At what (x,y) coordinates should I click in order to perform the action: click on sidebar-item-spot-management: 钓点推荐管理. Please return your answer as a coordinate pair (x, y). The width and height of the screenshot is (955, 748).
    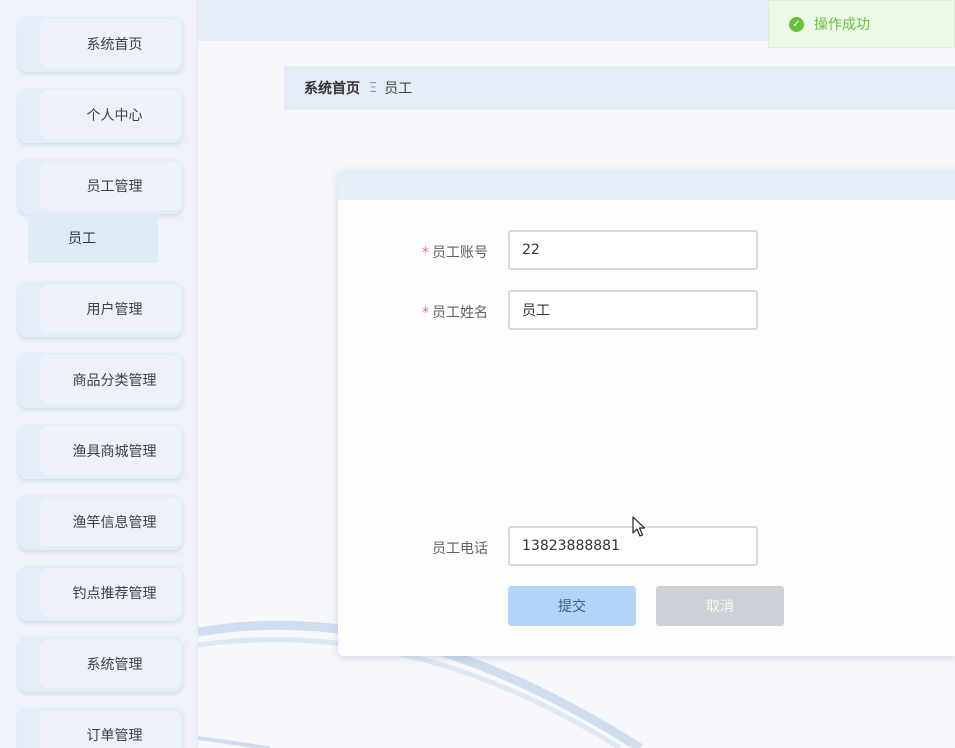
    Looking at the image, I should click on (100, 593).